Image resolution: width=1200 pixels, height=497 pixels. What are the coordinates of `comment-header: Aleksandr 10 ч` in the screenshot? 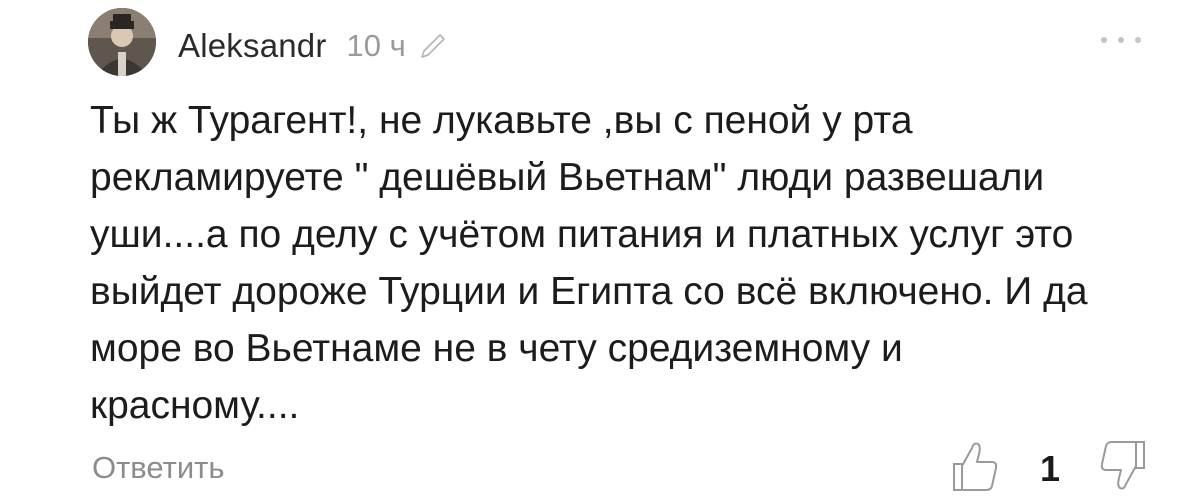 It's located at (313, 46).